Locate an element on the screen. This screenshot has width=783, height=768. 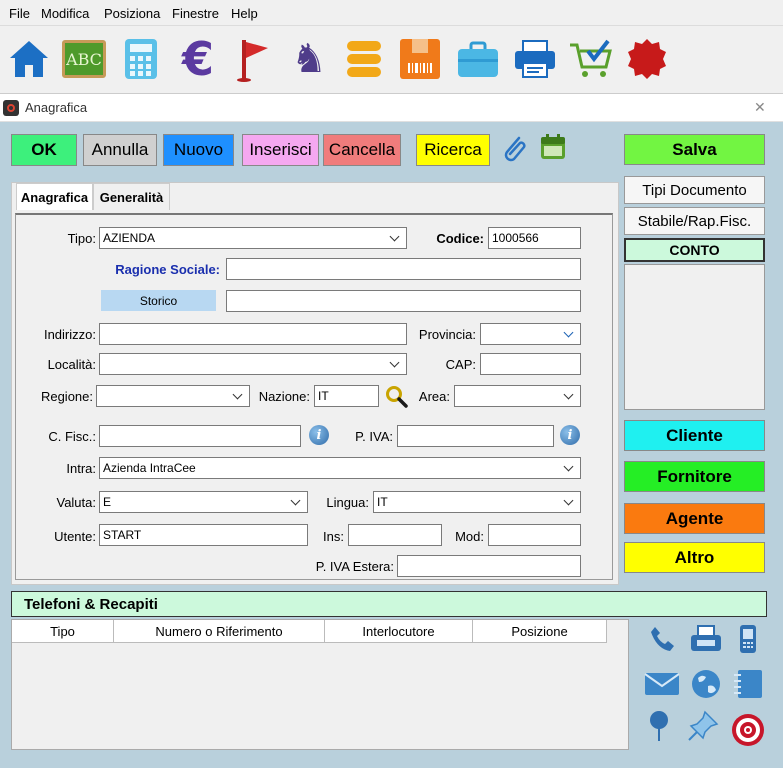
codice-fiscale-label: C. Fisc.: is located at coordinates (72, 436).